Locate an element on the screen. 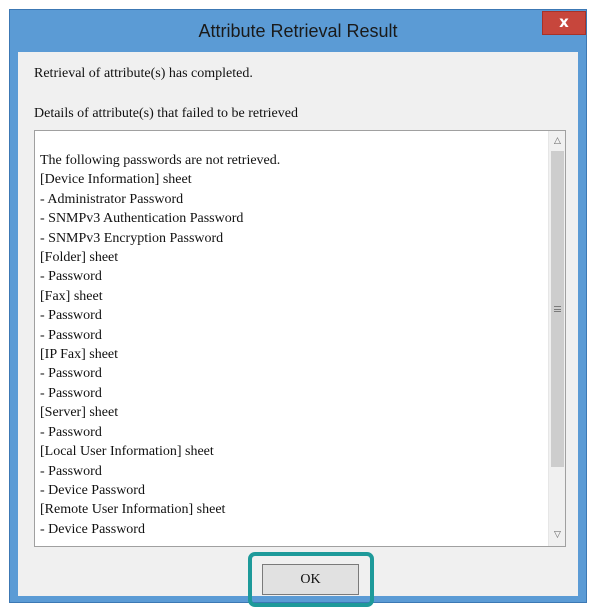  chevron-down-icon: ▽ is located at coordinates (557, 535).